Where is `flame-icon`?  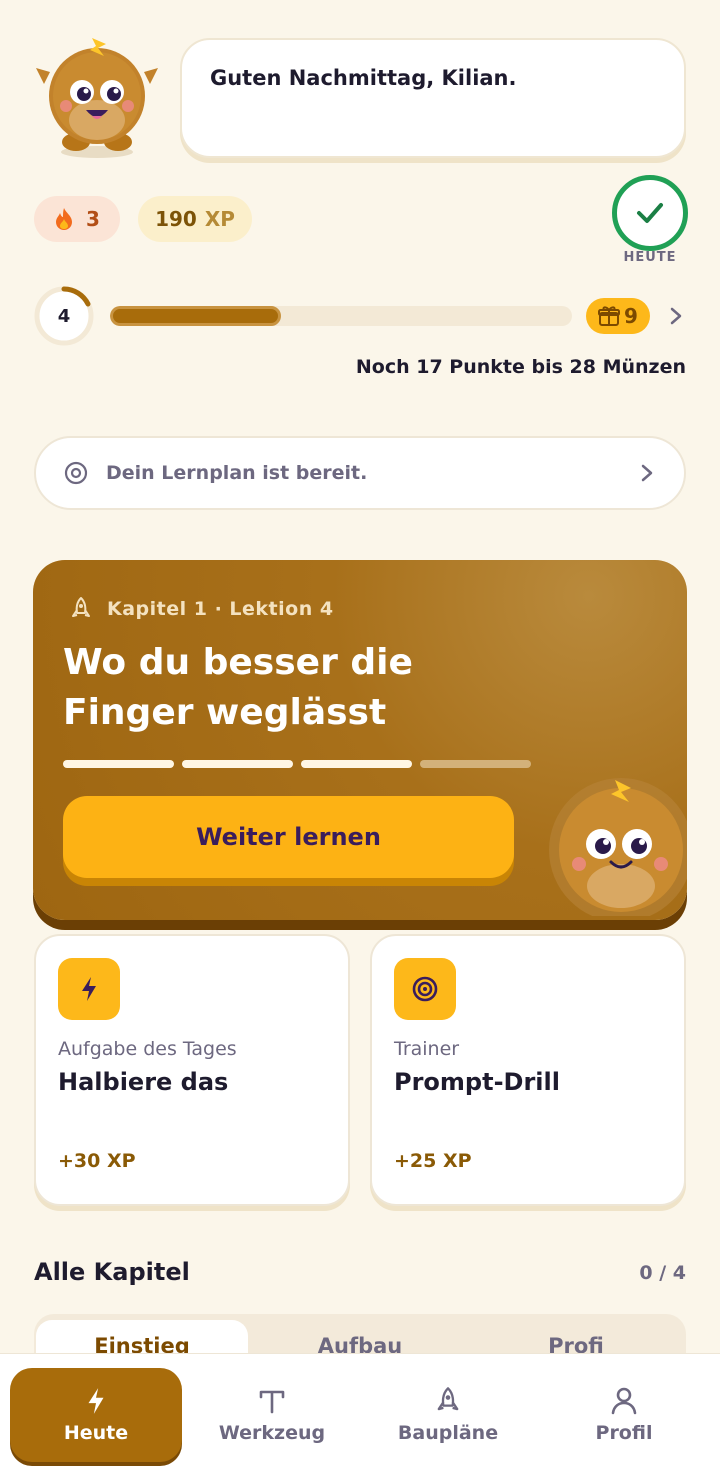
flame-icon is located at coordinates (64, 219).